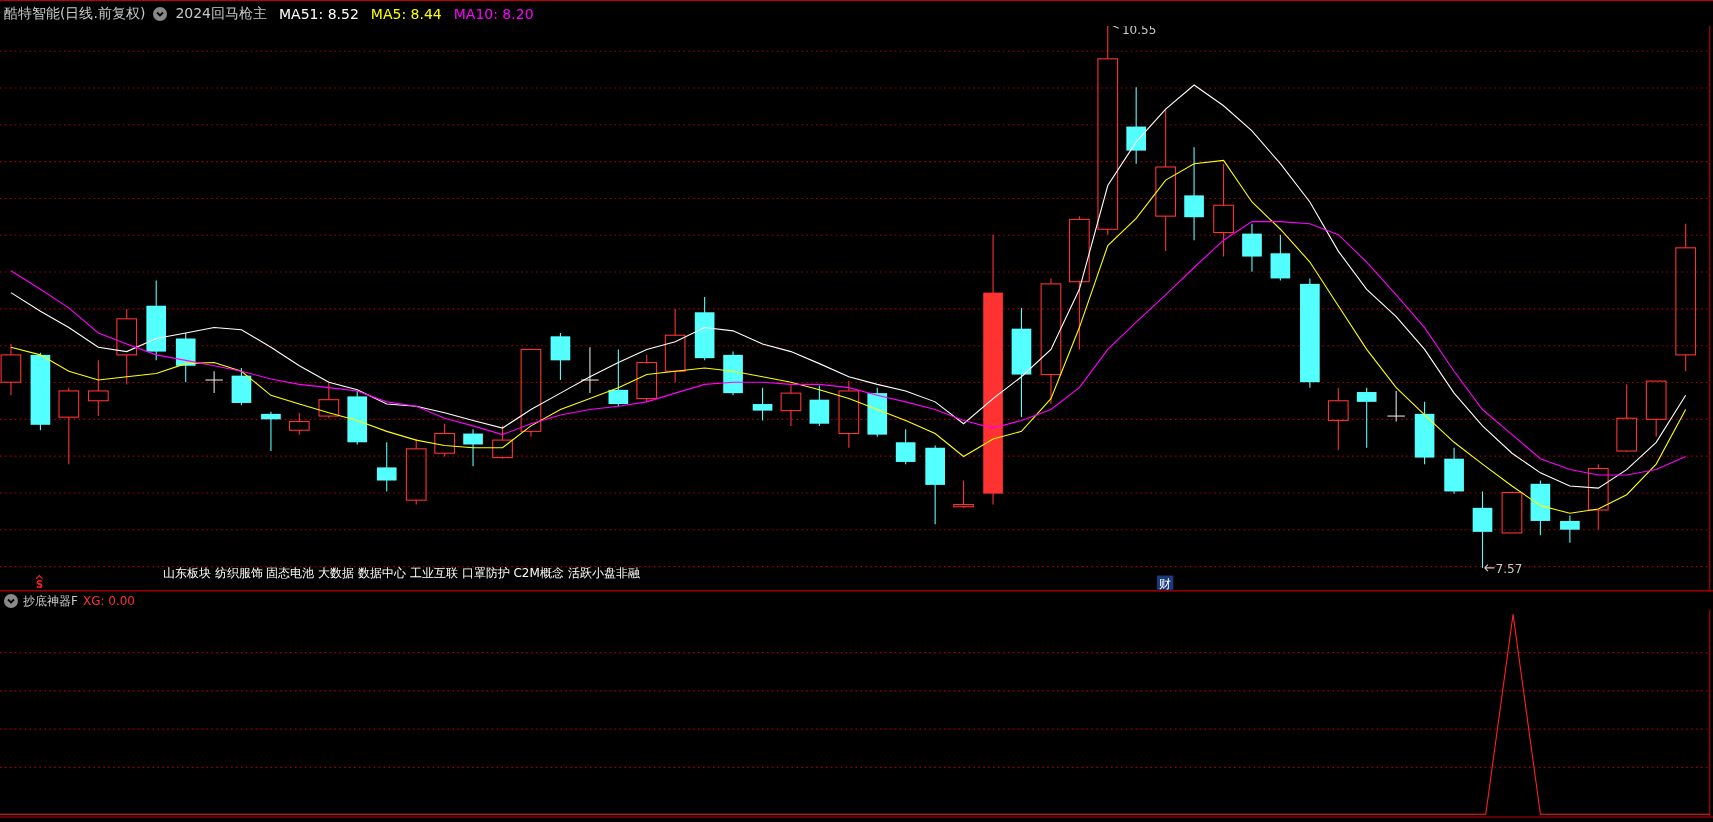 This screenshot has width=1713, height=822. Describe the element at coordinates (40, 585) in the screenshot. I see `signal-marker: S` at that location.